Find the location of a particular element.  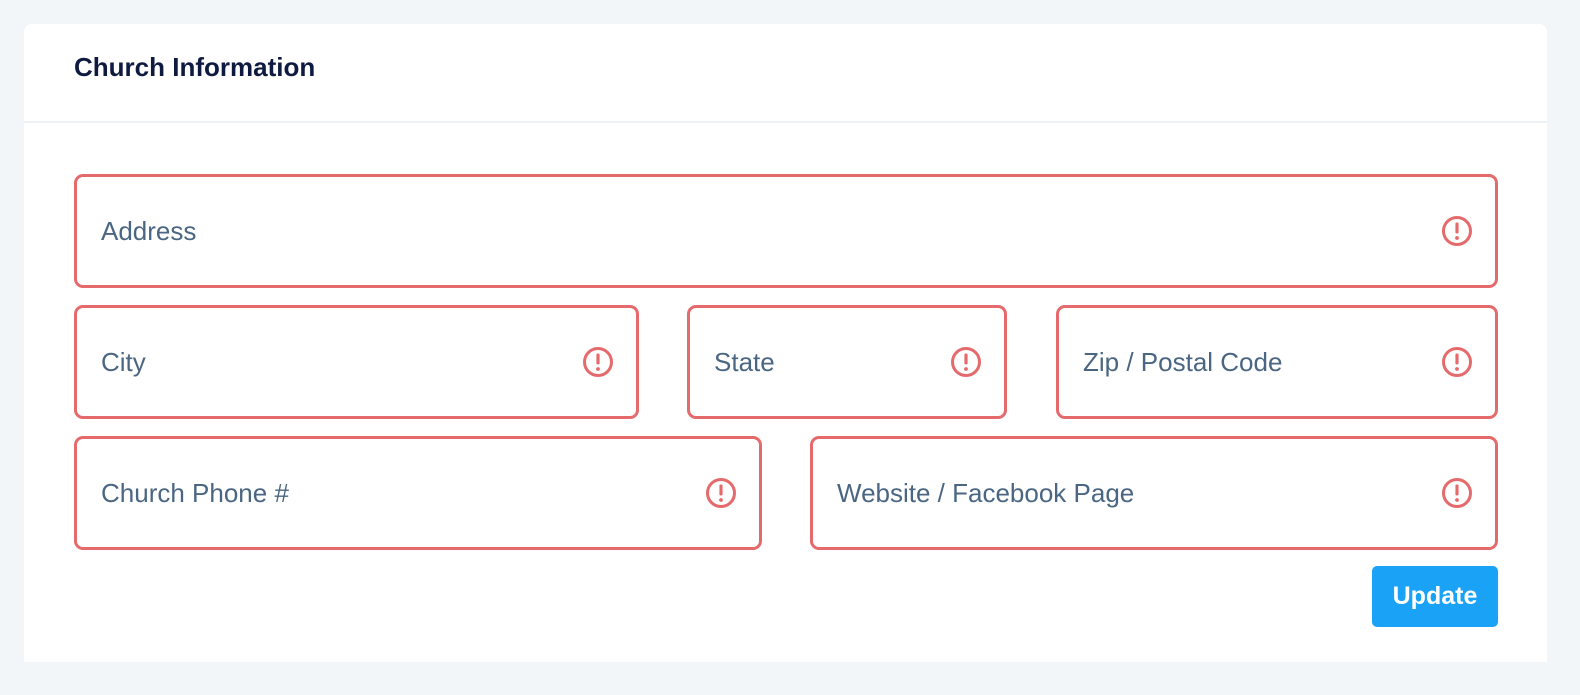

city-input is located at coordinates (337, 362).